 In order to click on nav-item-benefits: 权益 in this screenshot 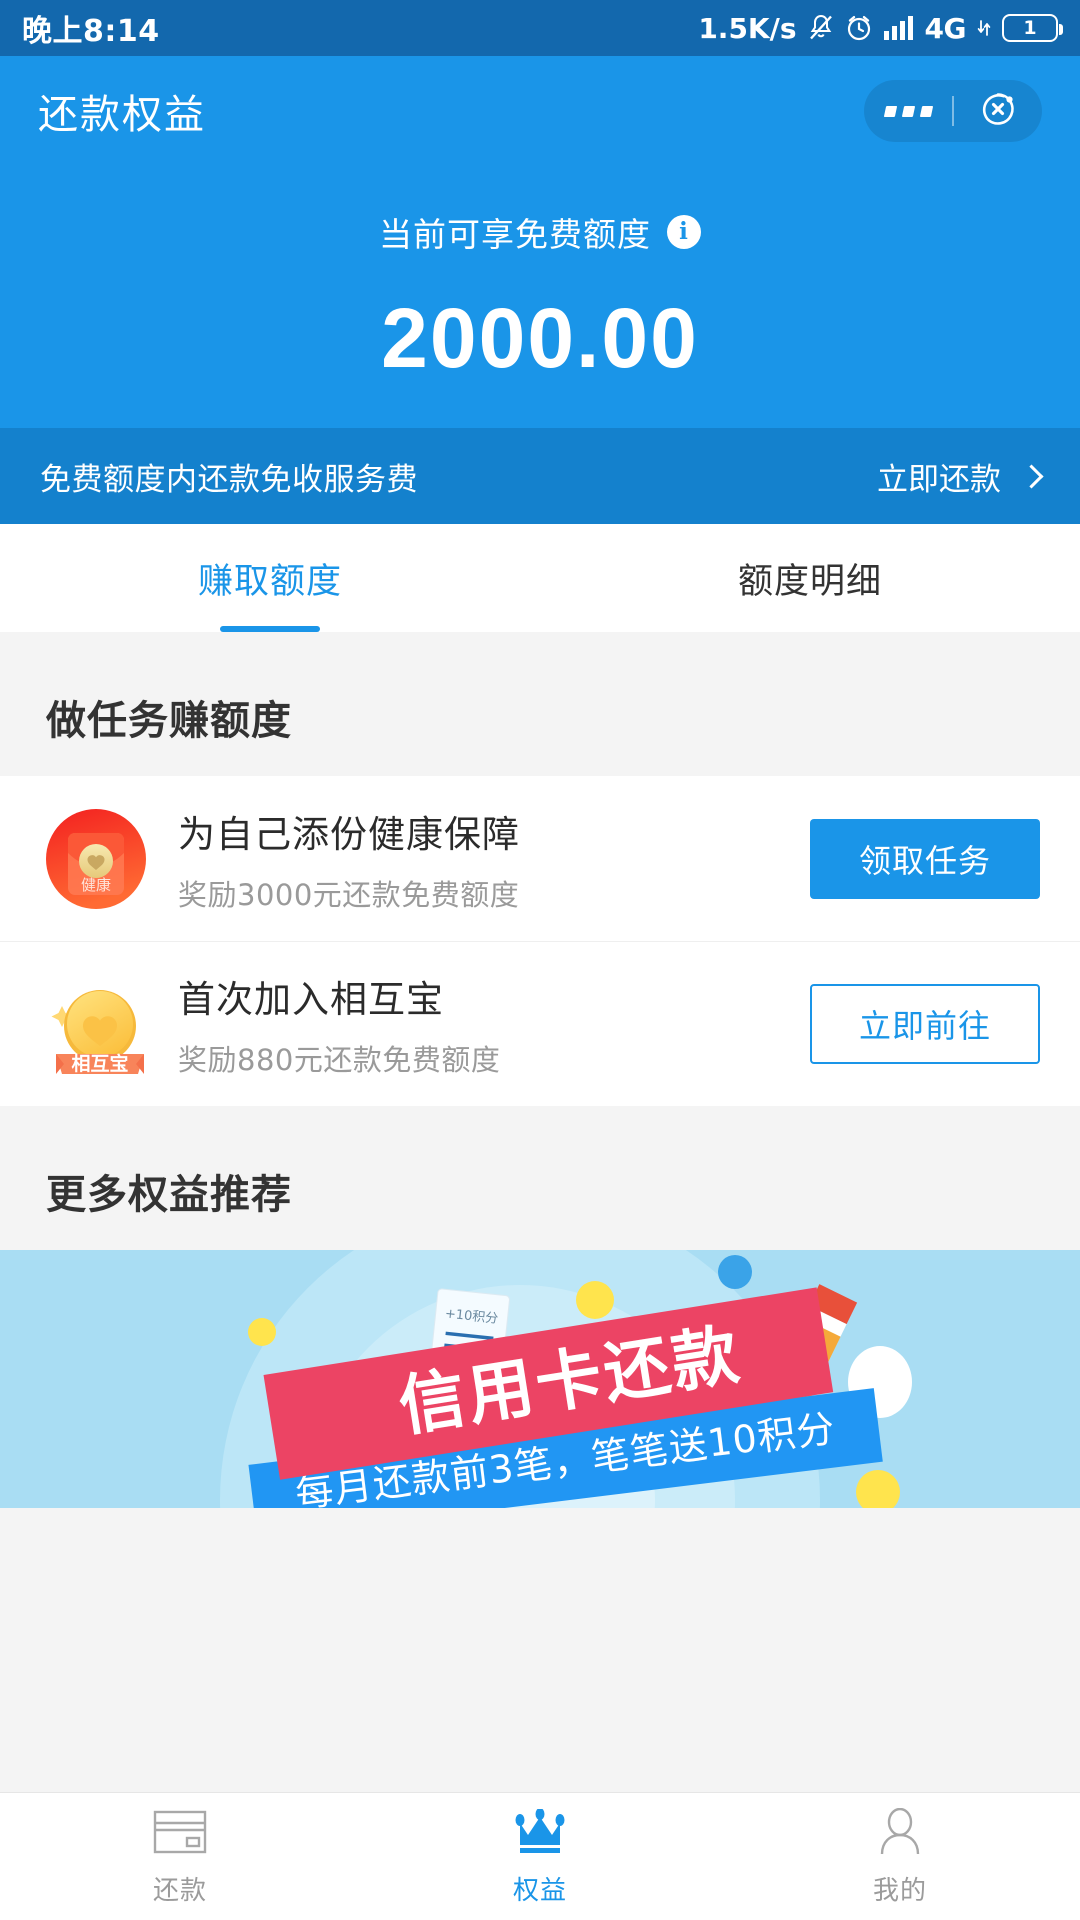, I will do `click(540, 1856)`.